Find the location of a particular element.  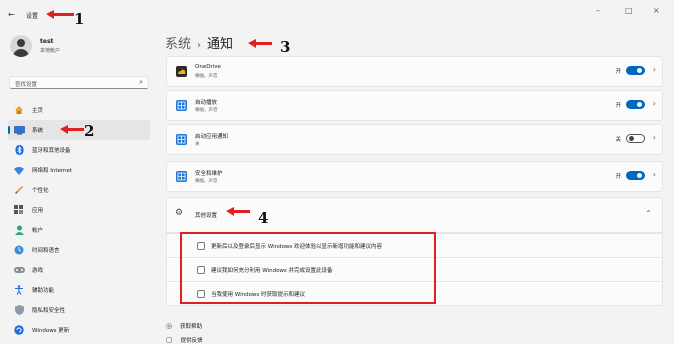

annotation-number-2: 2 is located at coordinates (89, 131).